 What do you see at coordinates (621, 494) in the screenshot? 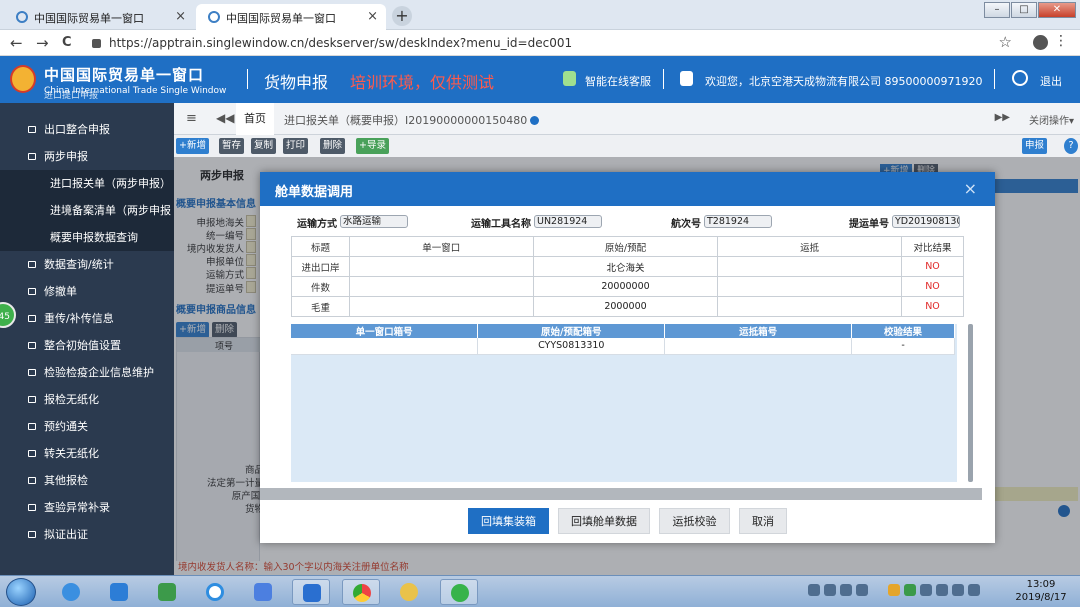
I see `horizontal-scrollbar` at bounding box center [621, 494].